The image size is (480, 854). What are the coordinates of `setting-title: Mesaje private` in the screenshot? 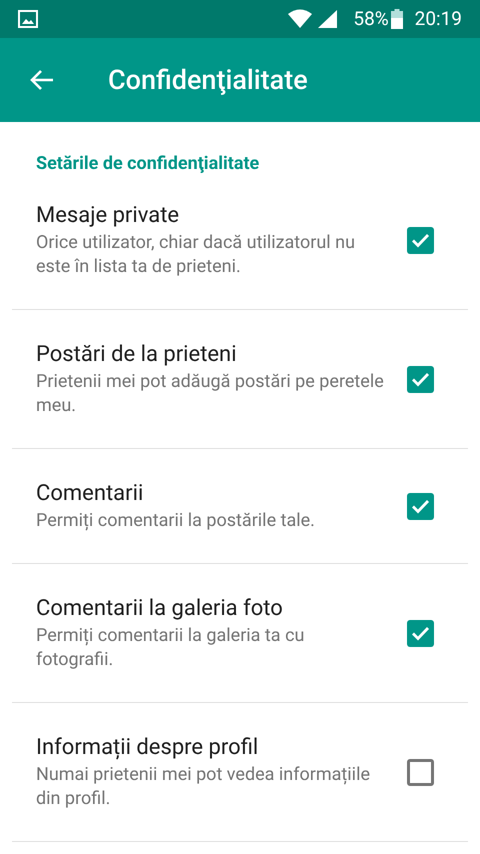 It's located at (108, 216).